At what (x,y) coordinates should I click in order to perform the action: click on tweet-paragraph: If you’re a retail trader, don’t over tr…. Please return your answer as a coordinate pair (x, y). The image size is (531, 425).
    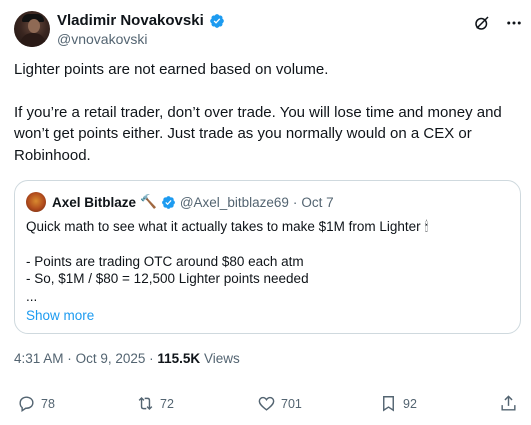
    Looking at the image, I should click on (258, 133).